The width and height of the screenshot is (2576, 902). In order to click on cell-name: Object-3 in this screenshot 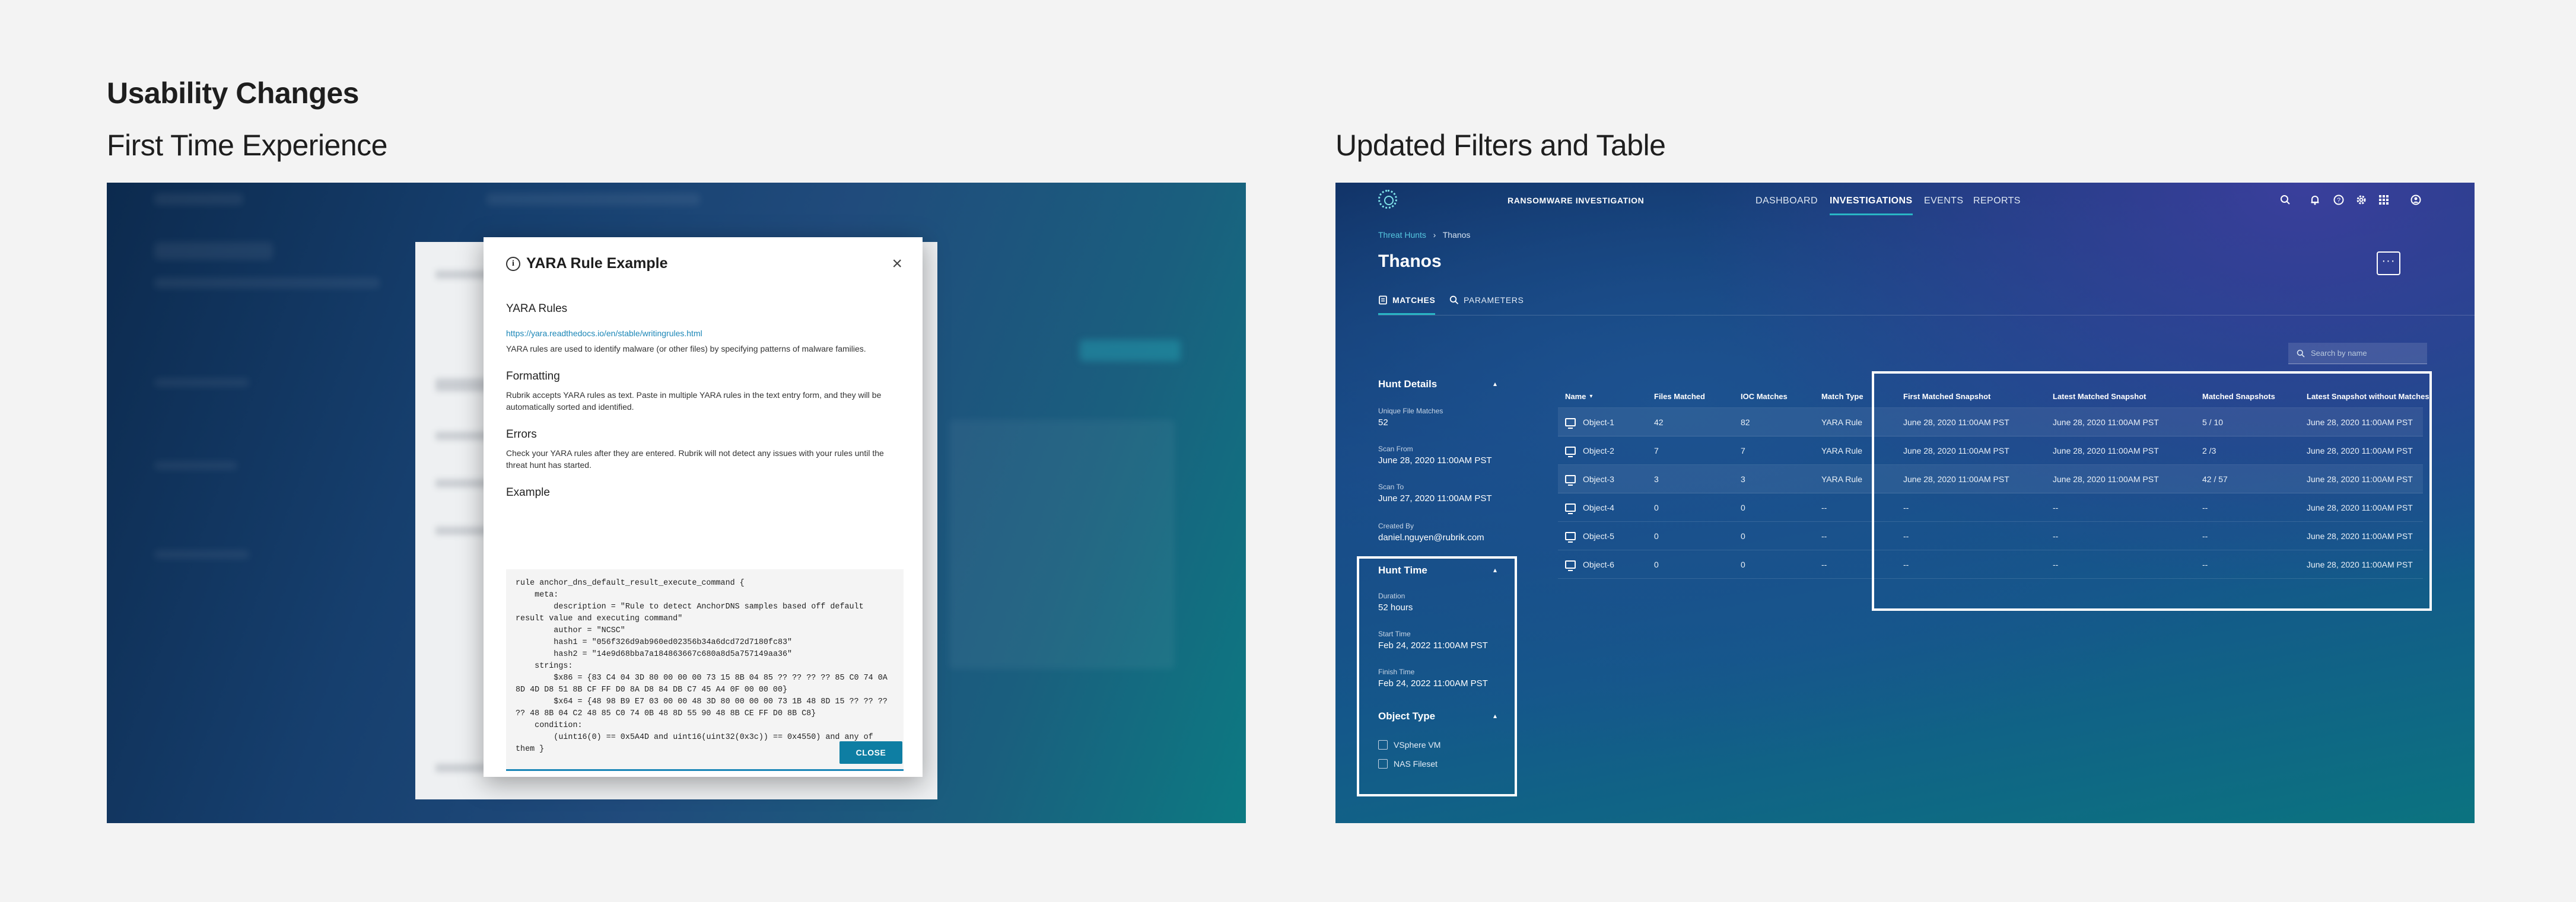, I will do `click(1589, 479)`.